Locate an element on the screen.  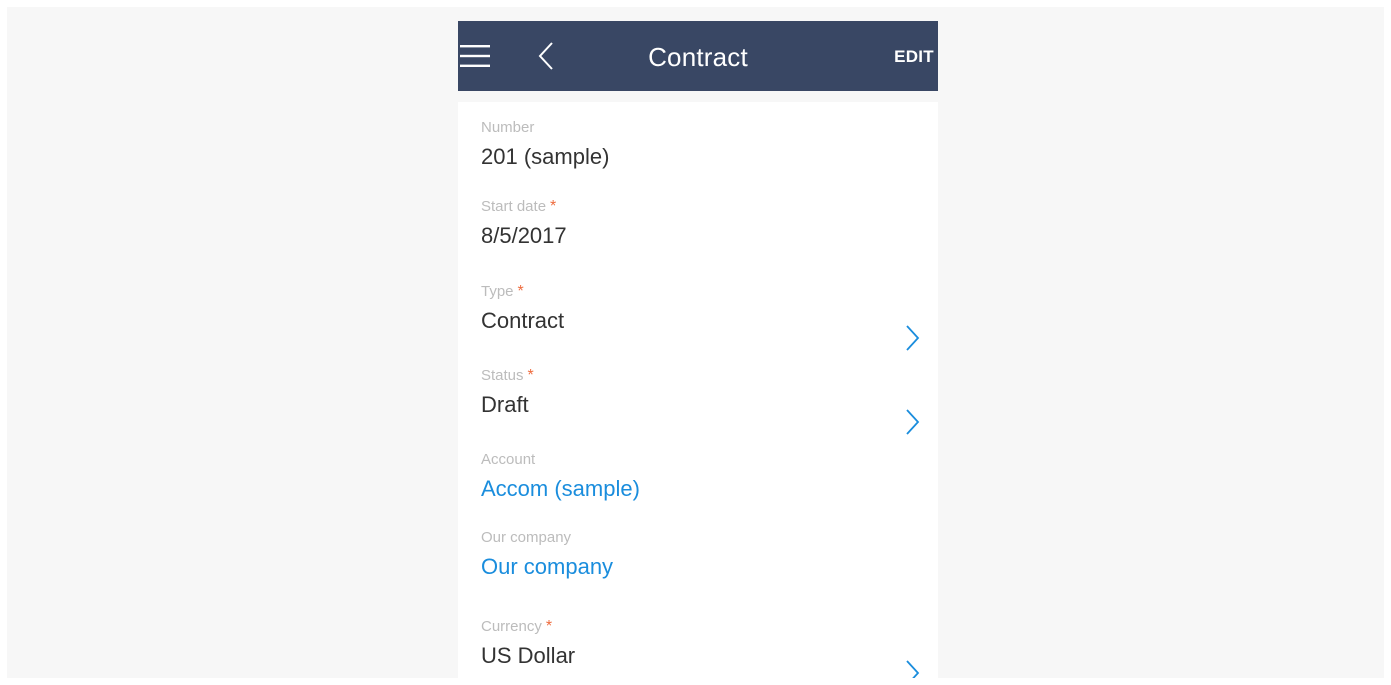
number-value: 201 (sample) is located at coordinates (545, 156).